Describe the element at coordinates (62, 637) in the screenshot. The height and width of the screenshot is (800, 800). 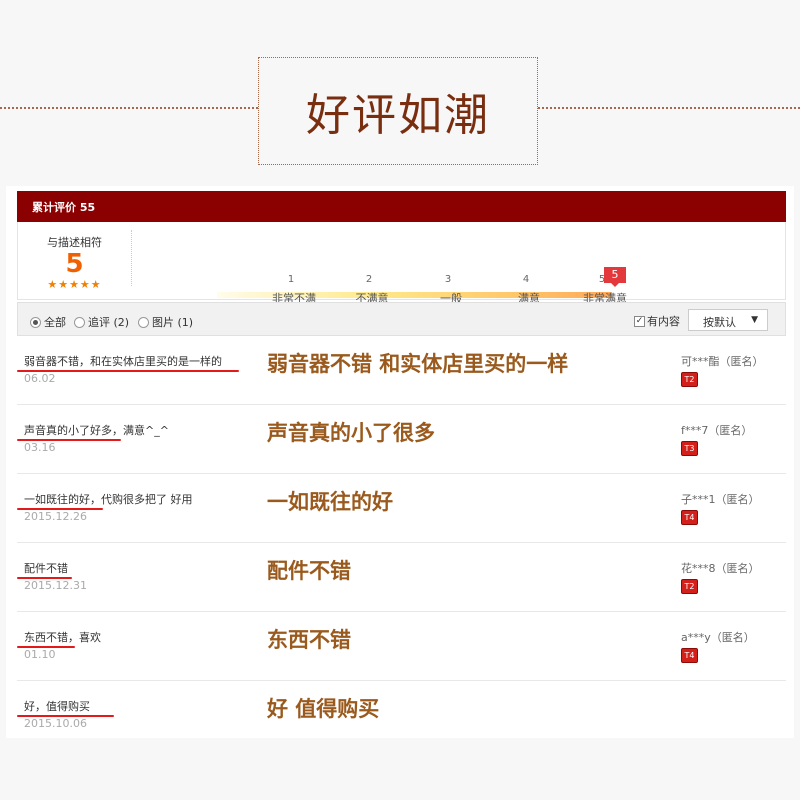
I see `review-text: 东西不错，喜欢` at that location.